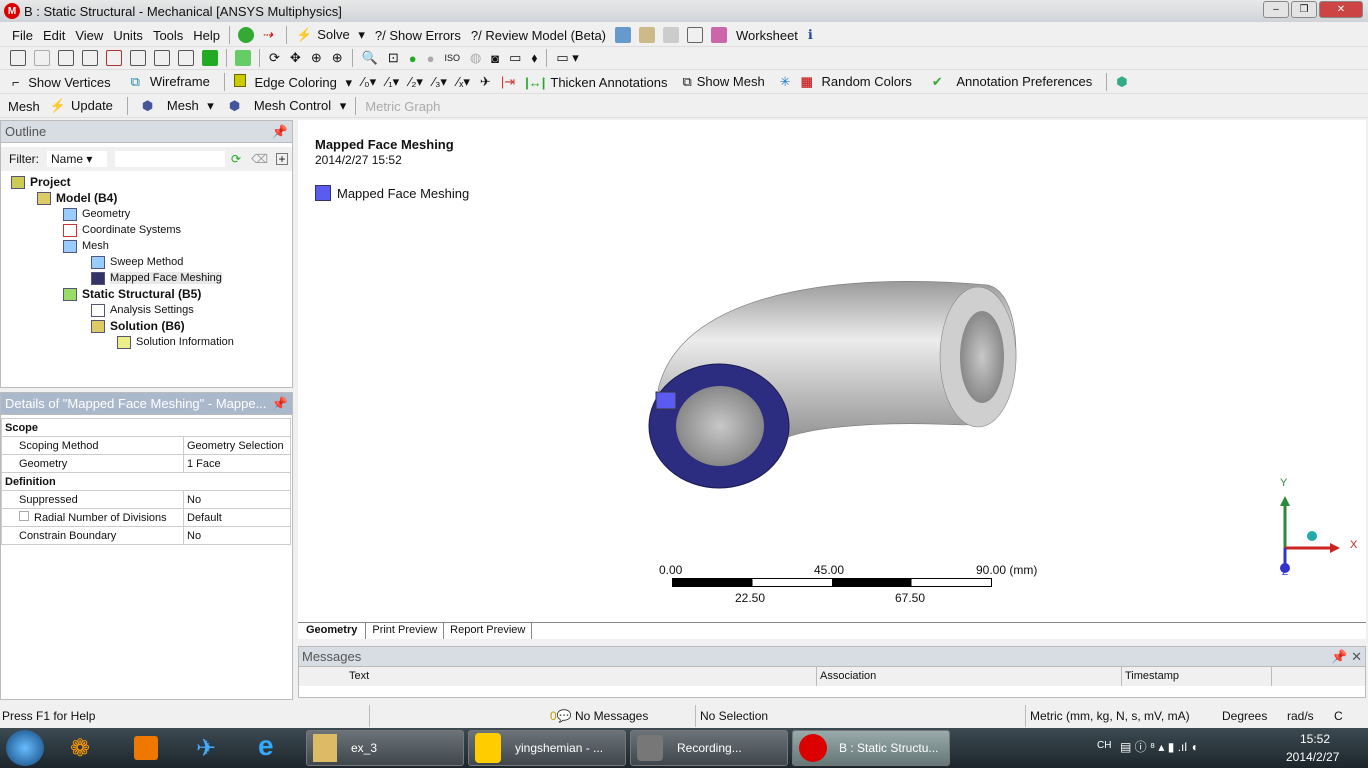  What do you see at coordinates (80, 748) in the screenshot?
I see `app-icon-1: ❁` at bounding box center [80, 748].